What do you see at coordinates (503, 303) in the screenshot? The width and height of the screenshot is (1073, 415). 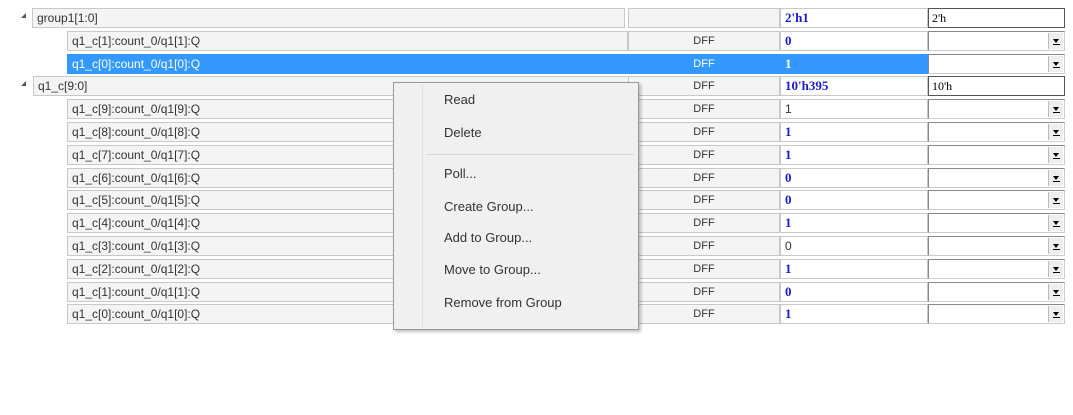 I see `menu-item-remove-from-group: Remove from Group` at bounding box center [503, 303].